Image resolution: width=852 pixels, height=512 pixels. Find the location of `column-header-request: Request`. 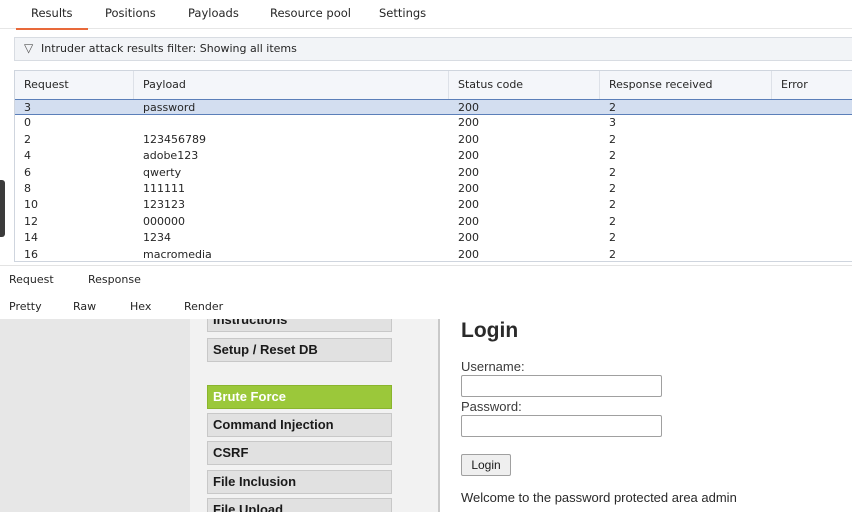

column-header-request: Request is located at coordinates (74, 85).